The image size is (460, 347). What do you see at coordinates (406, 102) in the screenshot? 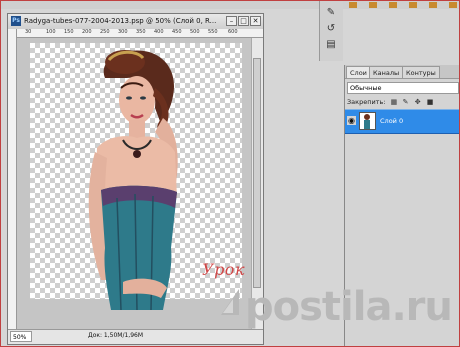
I see `lock-paint-icon: ✎` at bounding box center [406, 102].